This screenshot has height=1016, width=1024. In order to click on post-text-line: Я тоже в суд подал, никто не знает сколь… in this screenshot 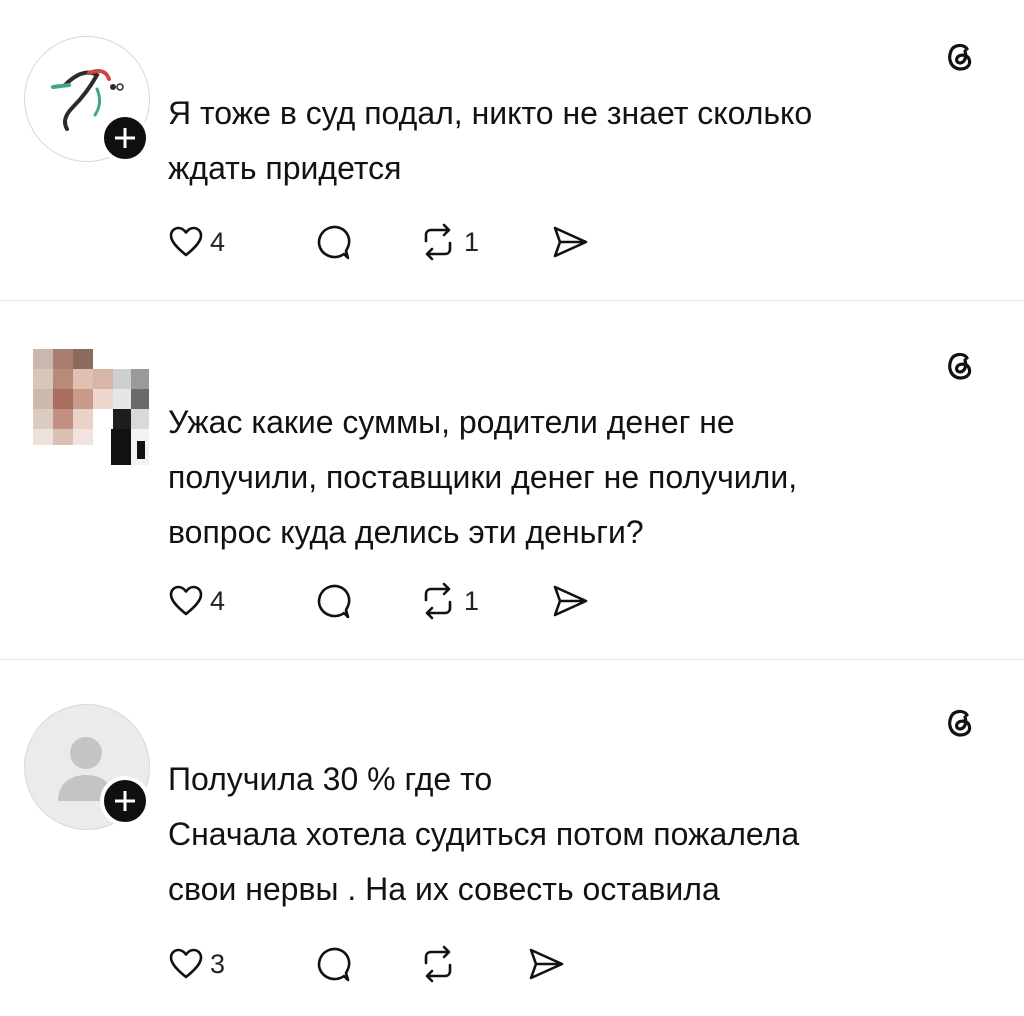, I will do `click(490, 113)`.